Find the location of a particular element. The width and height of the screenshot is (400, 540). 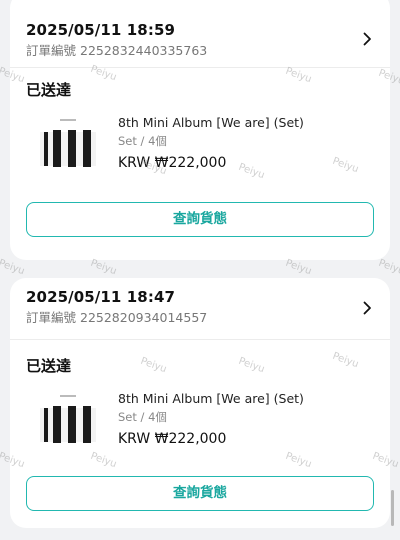

order-number-row: 訂單編號 2252832440335763 is located at coordinates (208, 50).